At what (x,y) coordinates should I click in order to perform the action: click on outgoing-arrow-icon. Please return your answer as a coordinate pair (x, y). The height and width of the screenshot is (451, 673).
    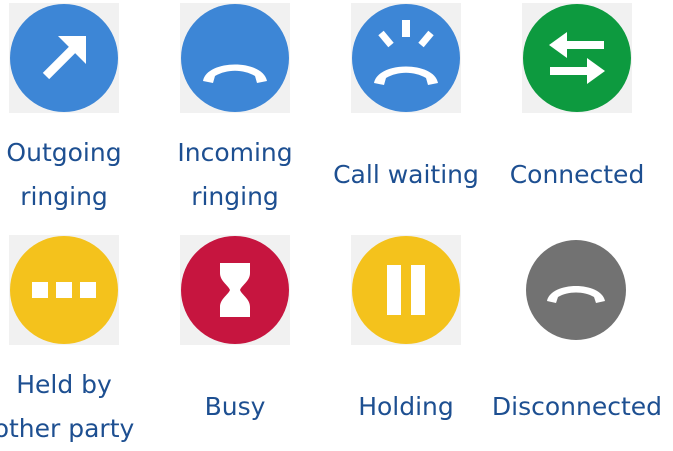
    Looking at the image, I should click on (64, 58).